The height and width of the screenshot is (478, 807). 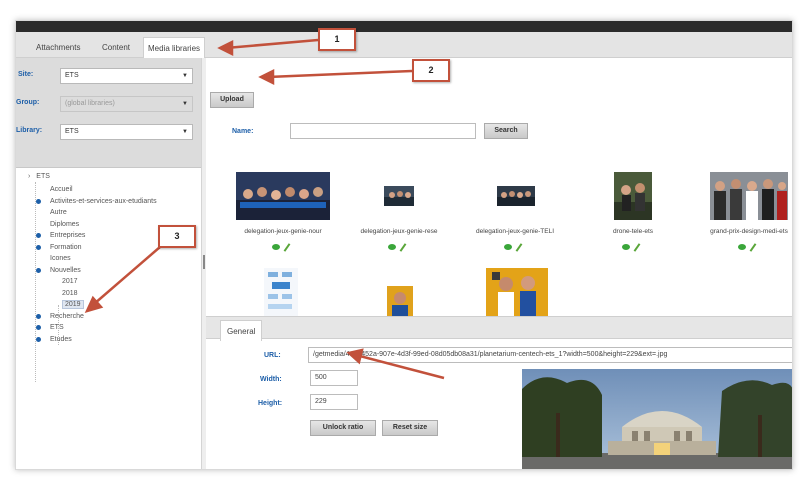 I want to click on callout-2: 2, so click(x=431, y=70).